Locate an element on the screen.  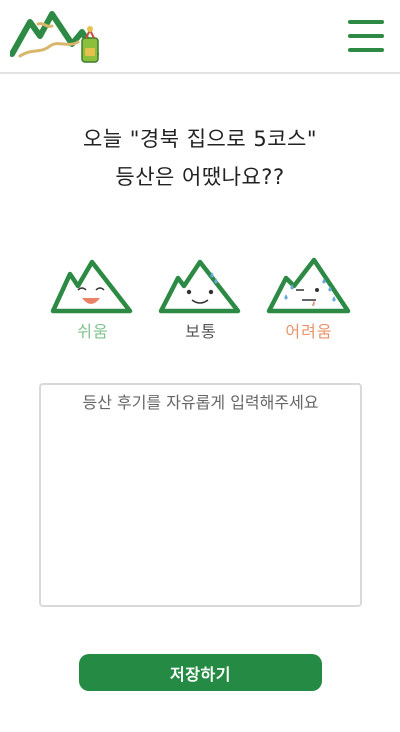
rating-easy-option: 쉬움 is located at coordinates (93, 299).